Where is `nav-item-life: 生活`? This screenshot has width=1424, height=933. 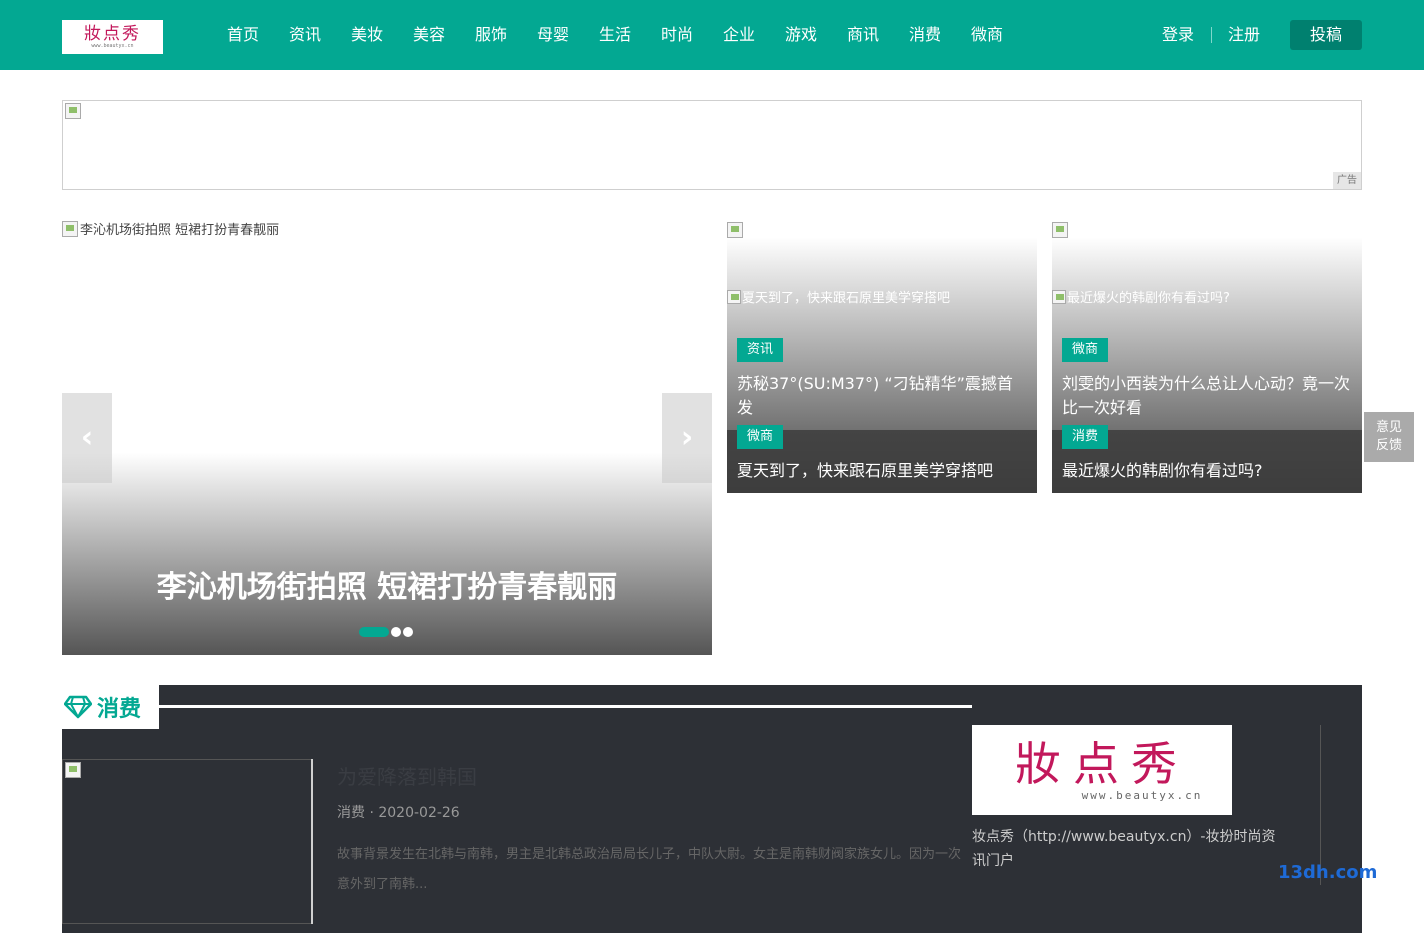 nav-item-life: 生活 is located at coordinates (615, 35).